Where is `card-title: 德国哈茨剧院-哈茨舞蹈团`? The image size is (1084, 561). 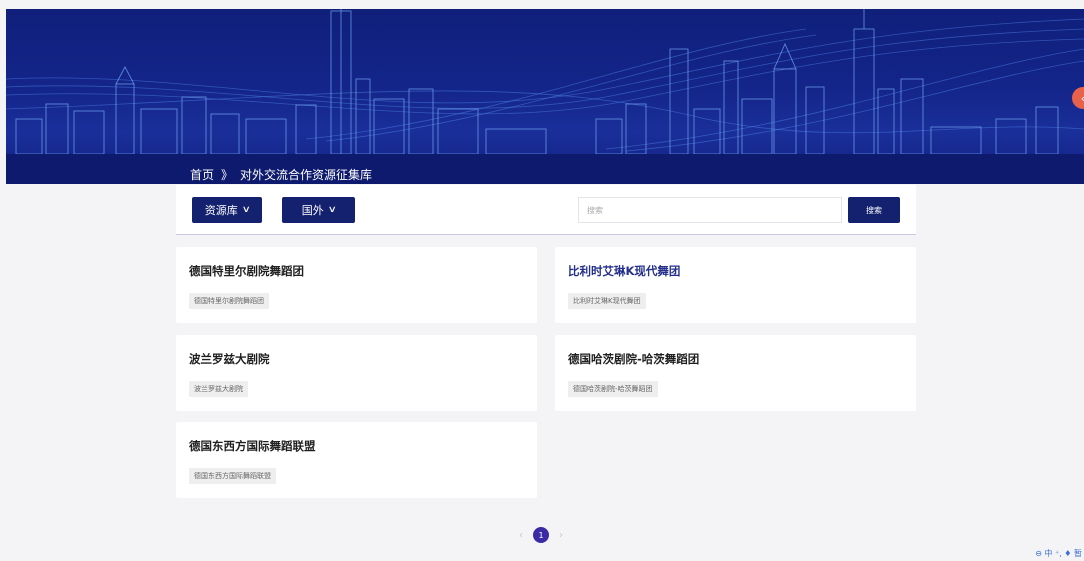 card-title: 德国哈茨剧院-哈茨舞蹈团 is located at coordinates (633, 359).